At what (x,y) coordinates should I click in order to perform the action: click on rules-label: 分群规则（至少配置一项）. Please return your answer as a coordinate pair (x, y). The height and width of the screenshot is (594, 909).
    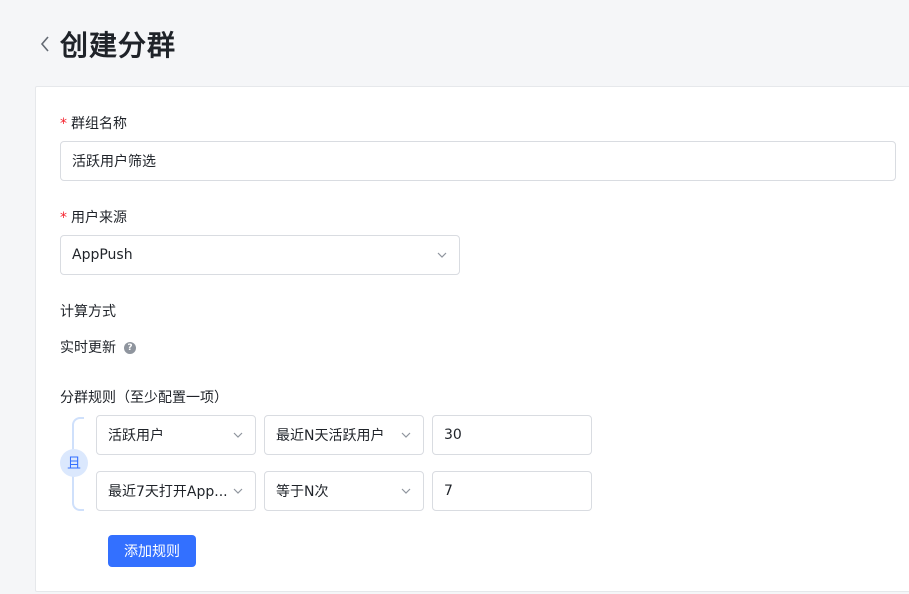
    Looking at the image, I should click on (144, 398).